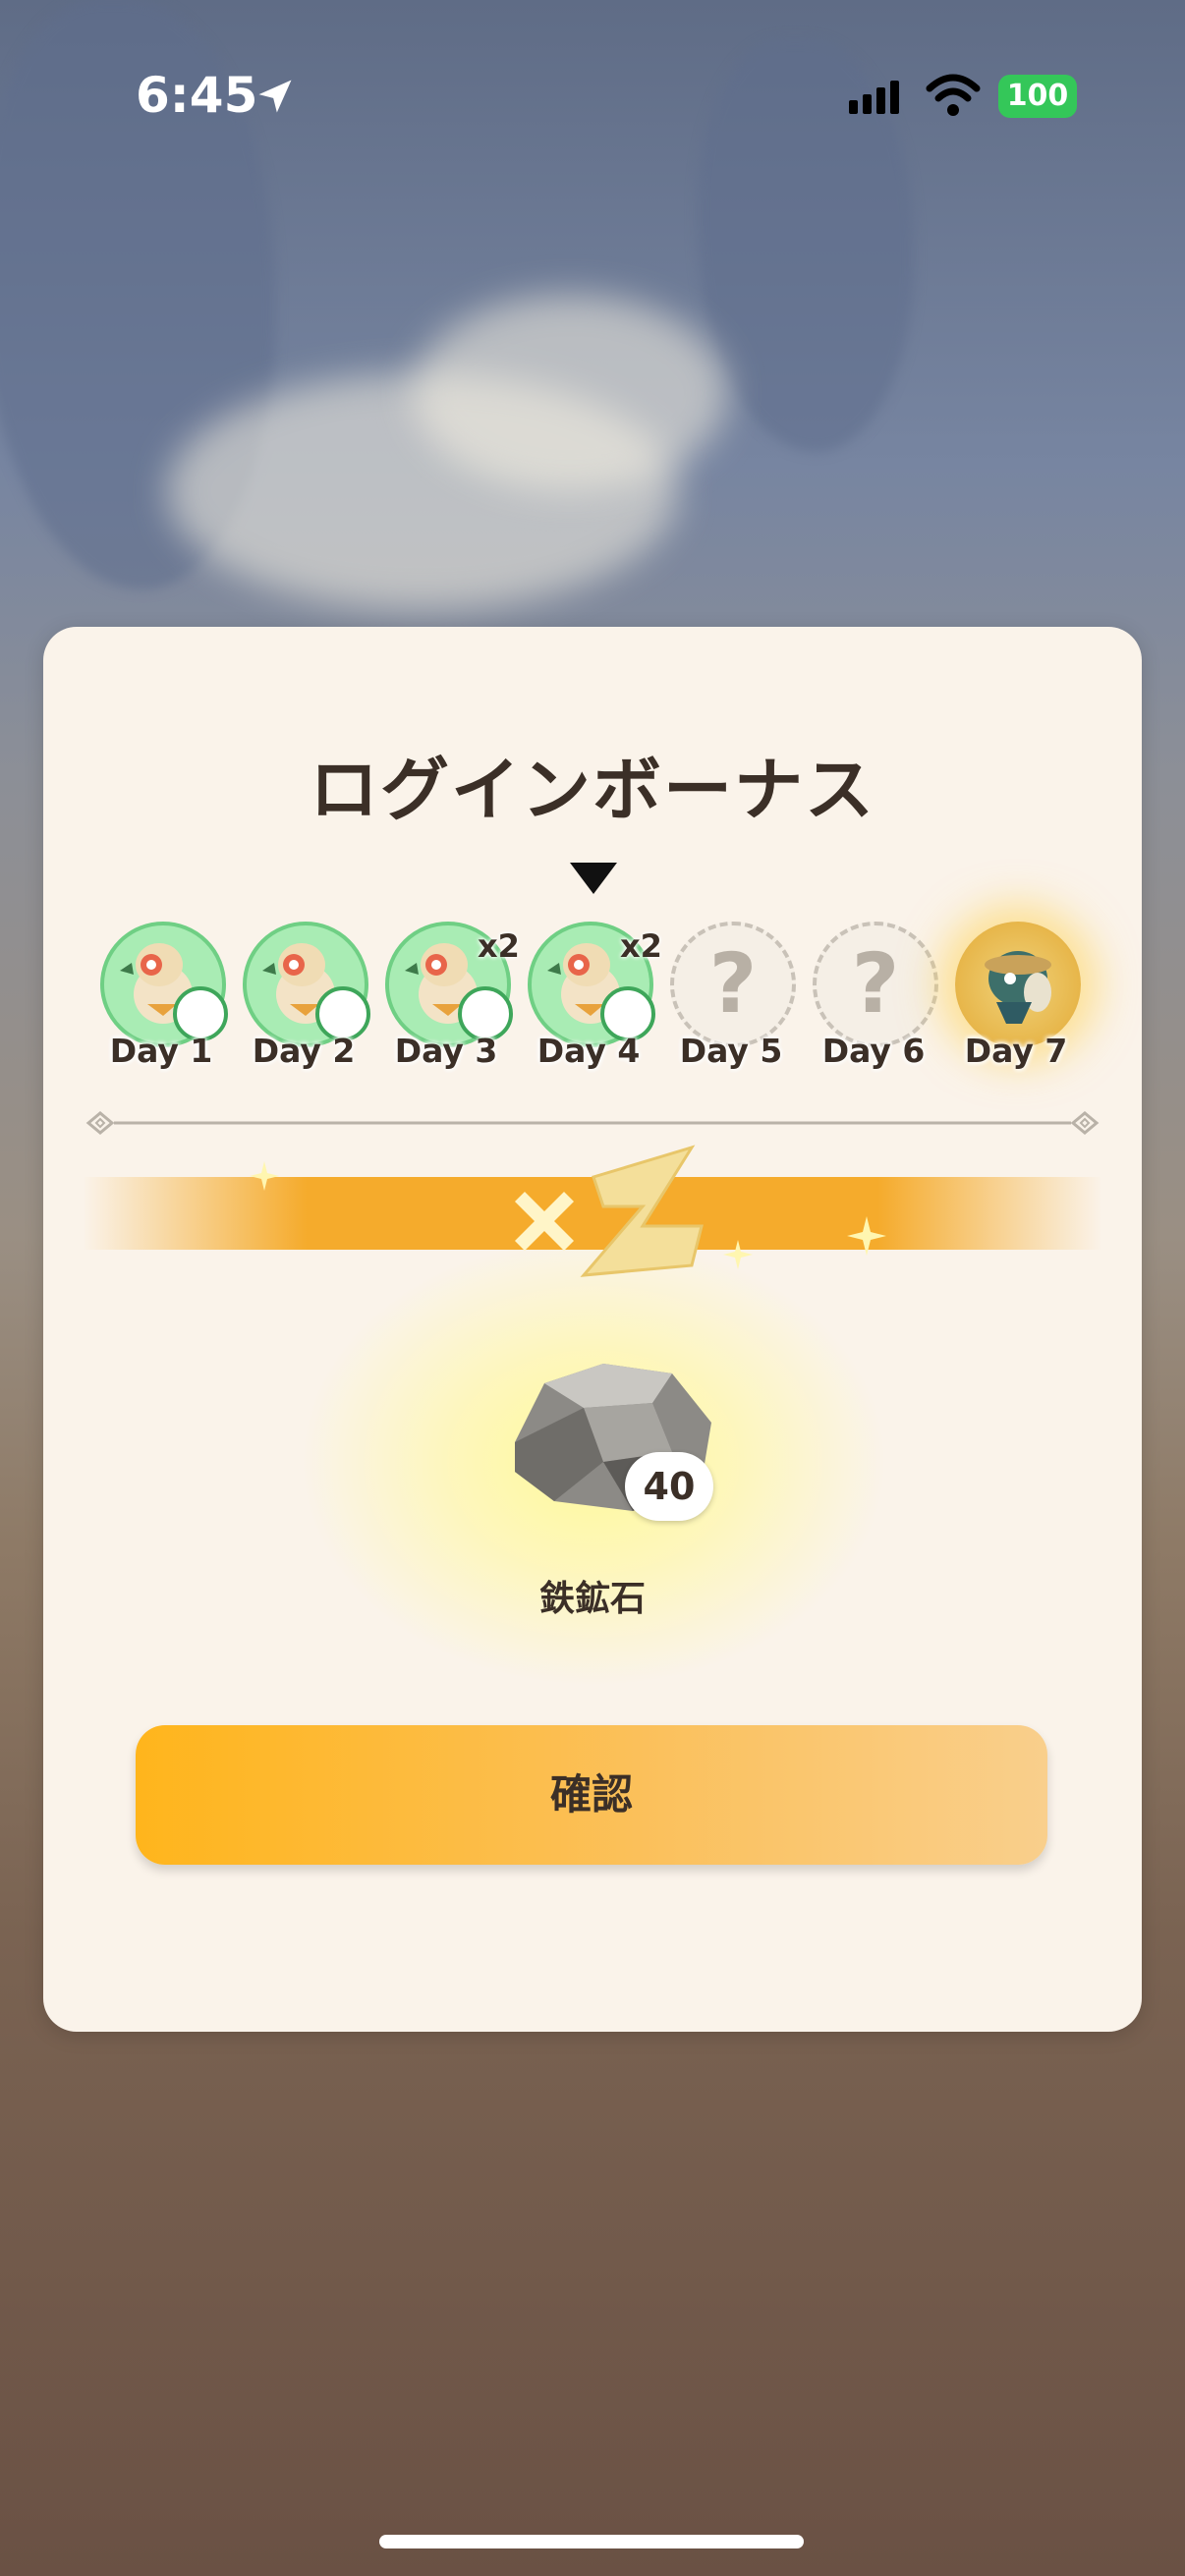  Describe the element at coordinates (874, 97) in the screenshot. I see `cellular-signal-icon` at that location.